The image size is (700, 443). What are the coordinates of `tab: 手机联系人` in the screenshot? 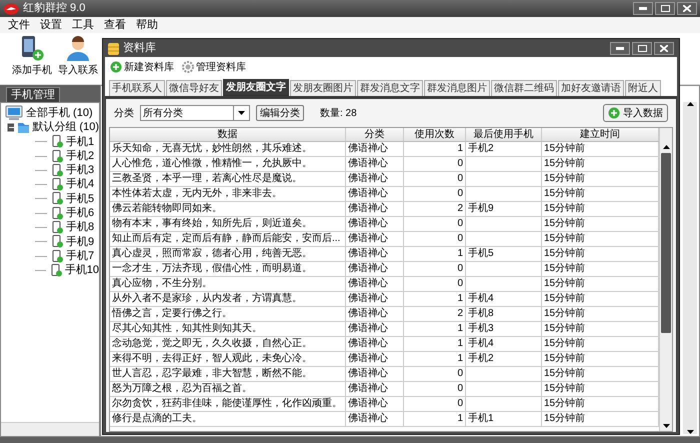 It's located at (137, 88).